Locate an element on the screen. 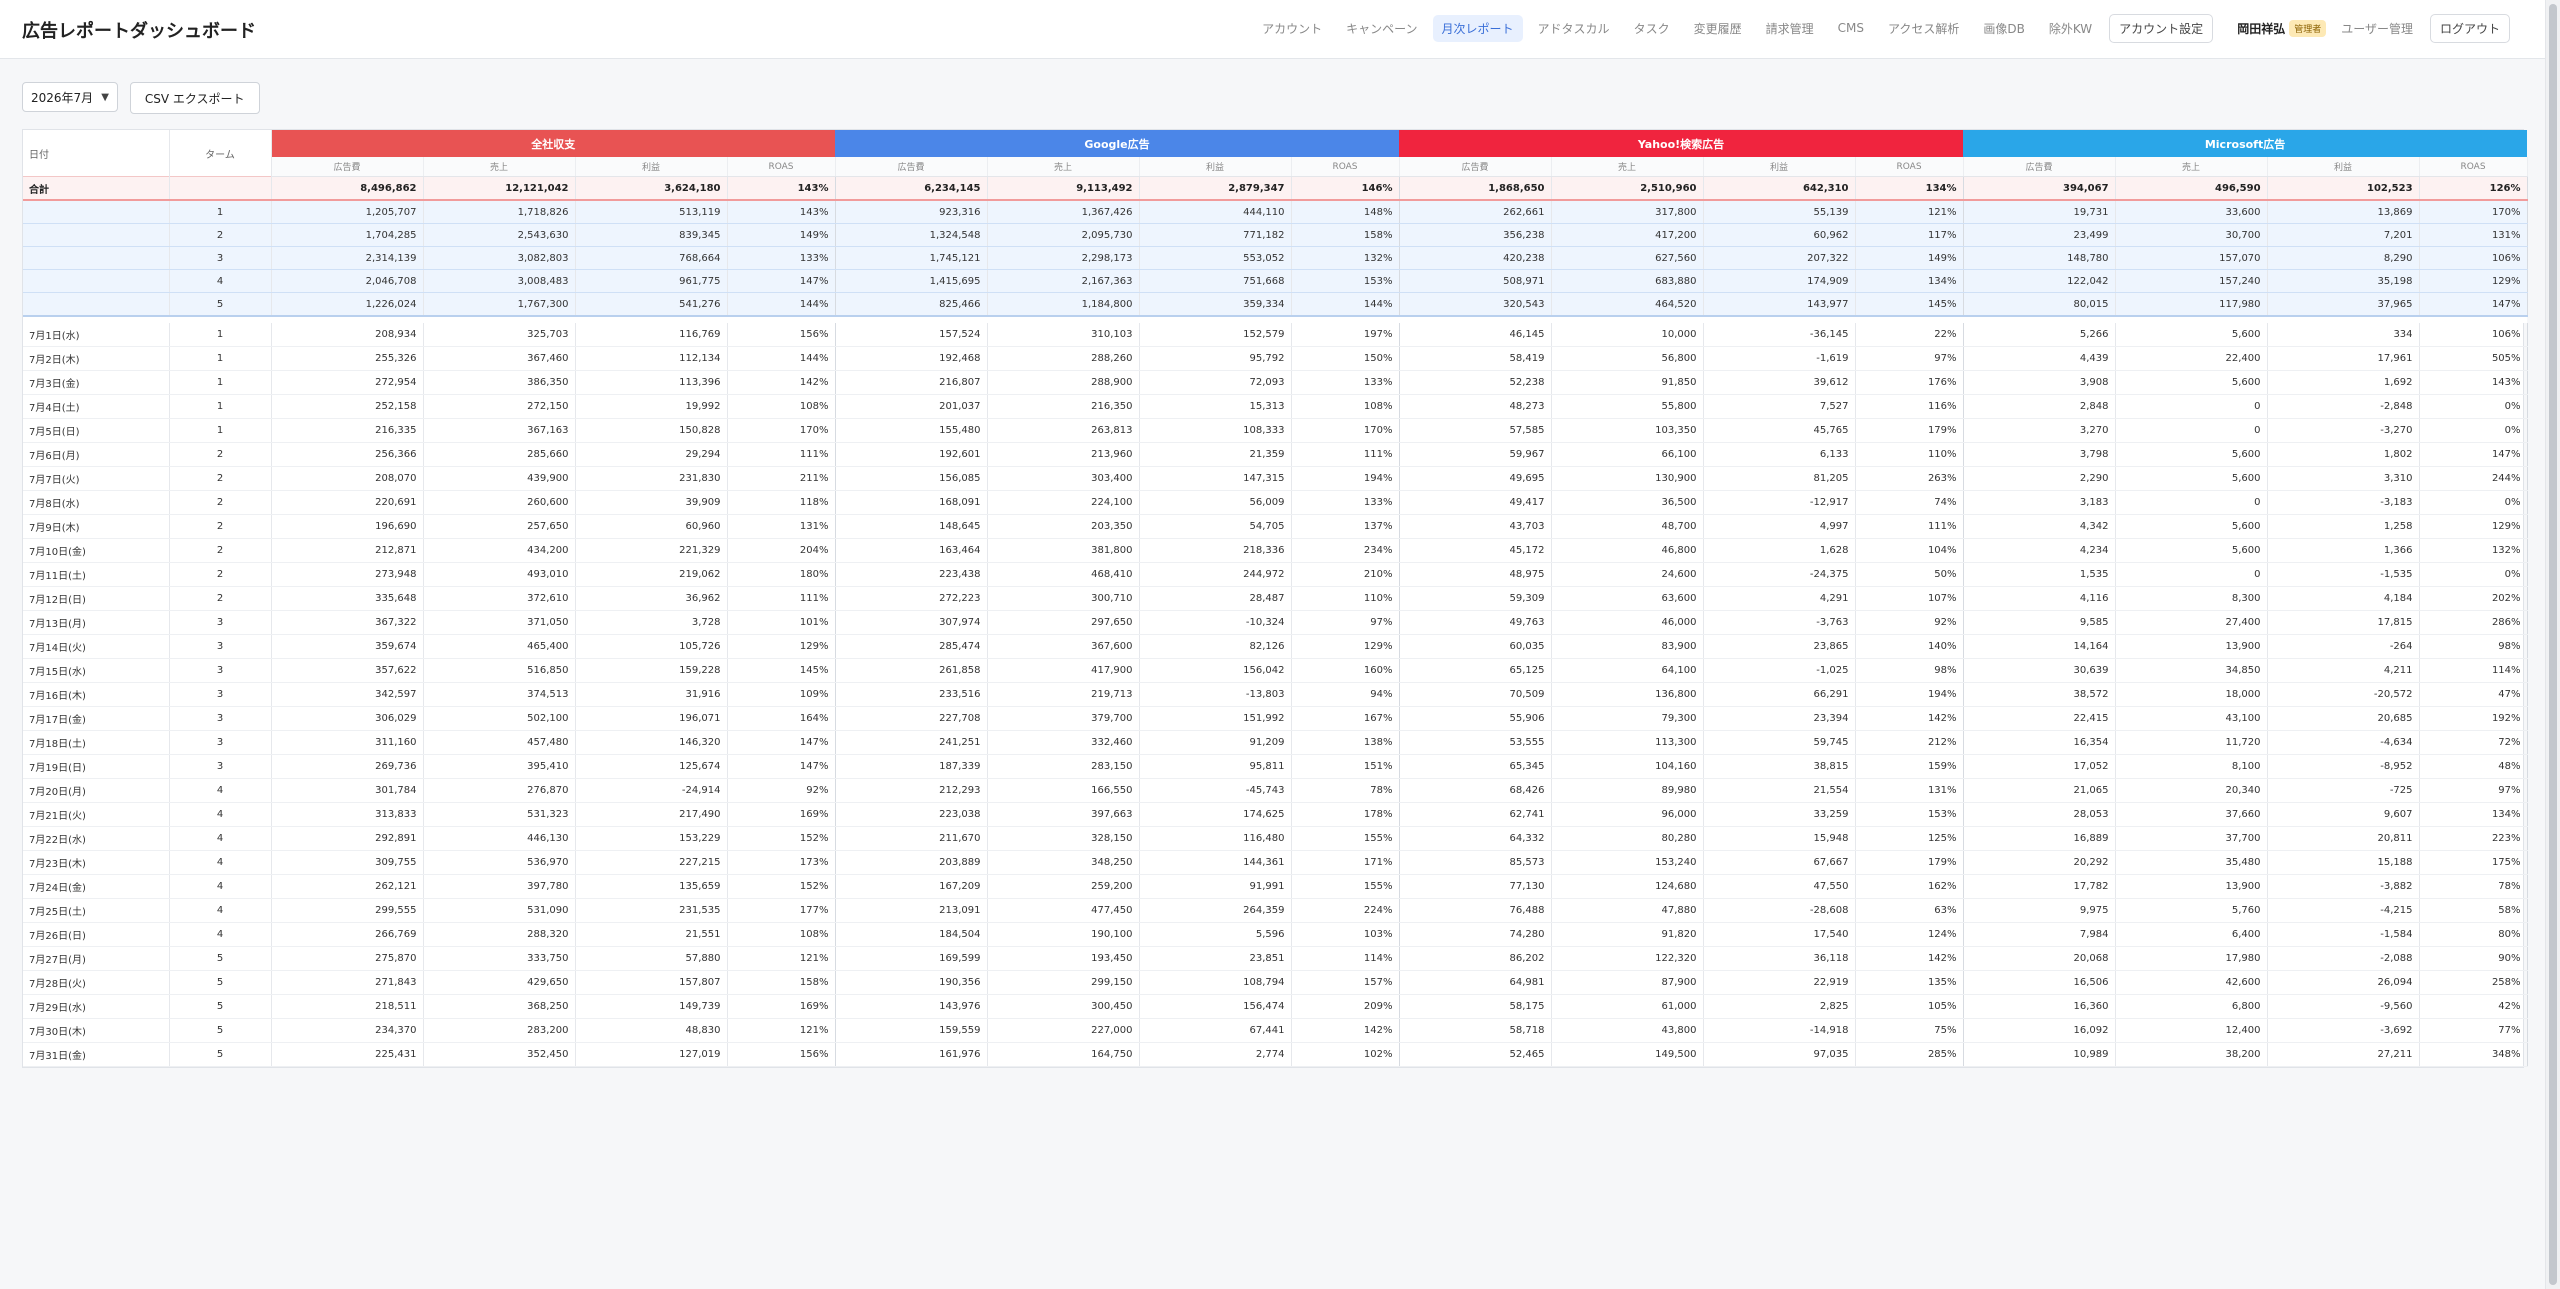 The height and width of the screenshot is (1289, 2560). page-scrollbar is located at coordinates (2552, 644).